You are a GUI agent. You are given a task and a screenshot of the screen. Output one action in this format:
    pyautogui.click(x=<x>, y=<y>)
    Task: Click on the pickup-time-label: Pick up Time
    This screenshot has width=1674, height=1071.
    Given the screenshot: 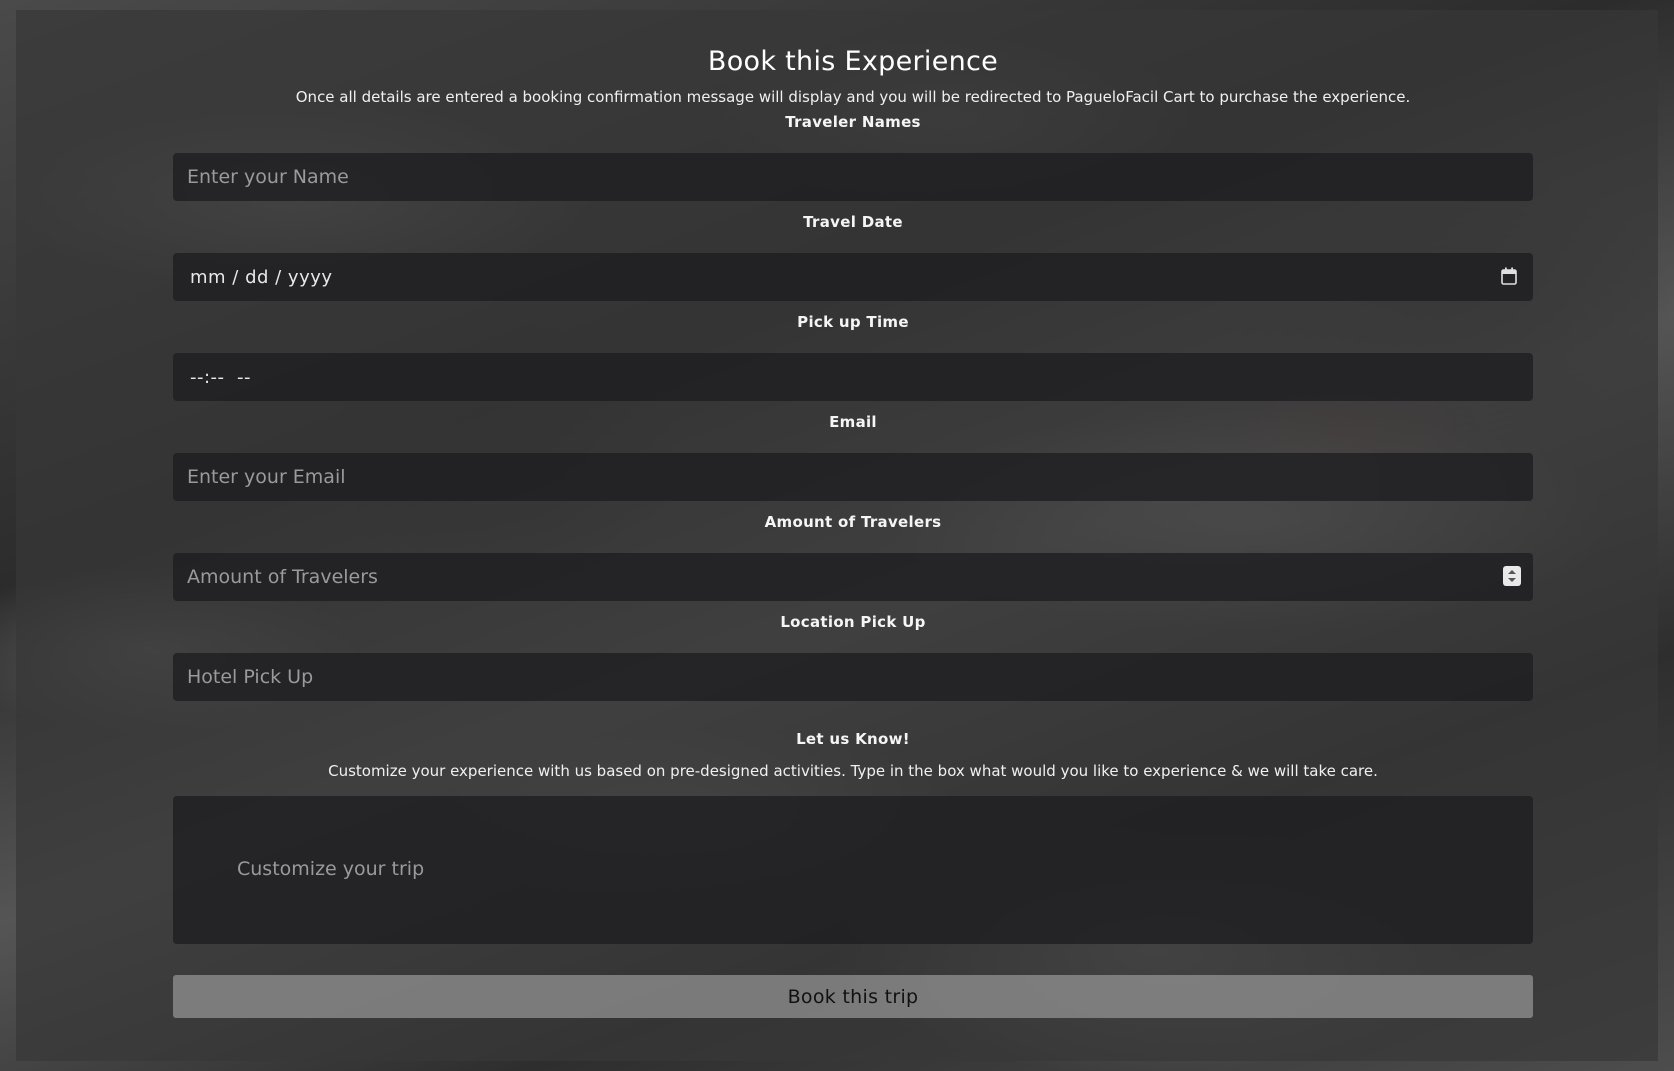 What is the action you would take?
    pyautogui.click(x=853, y=322)
    